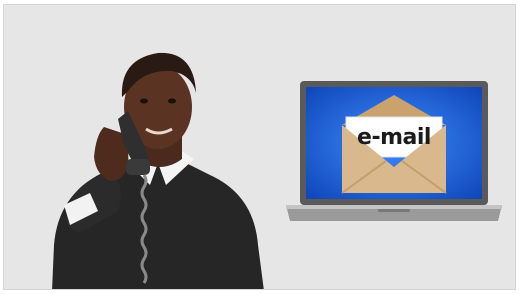 Image resolution: width=521 pixels, height=294 pixels. I want to click on right-eye, so click(172, 101).